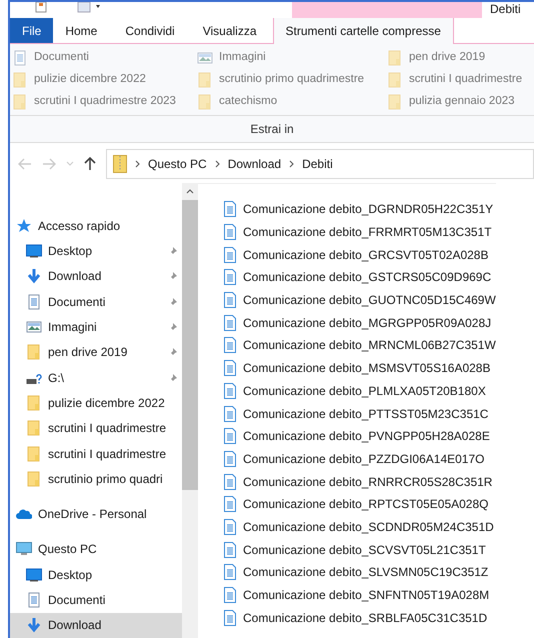  I want to click on caret-icon, so click(70, 164).